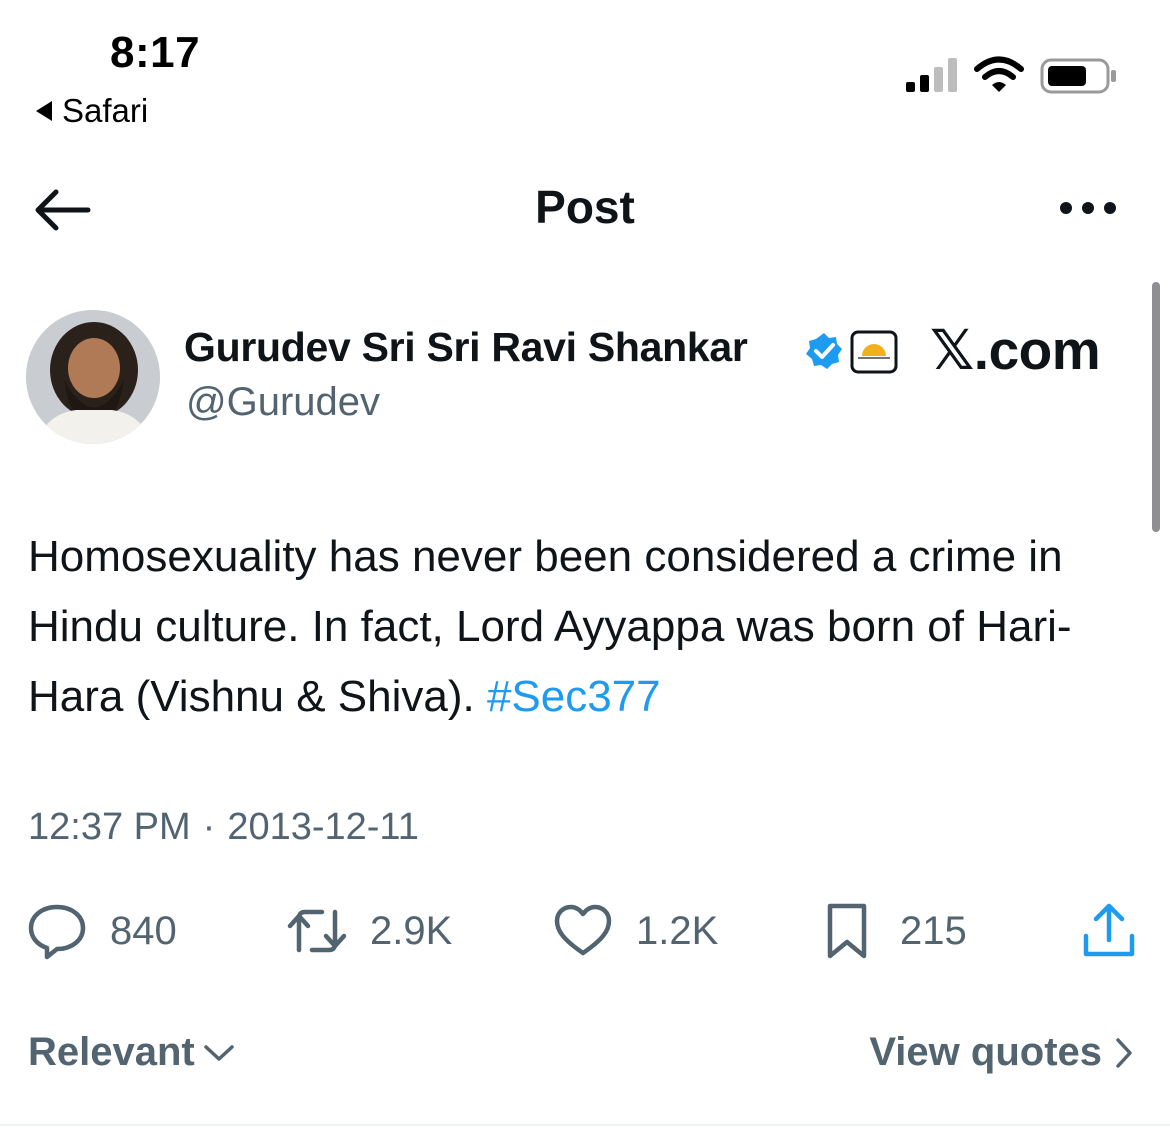 This screenshot has height=1143, width=1170. I want to click on bookmark-button: 215, so click(891, 931).